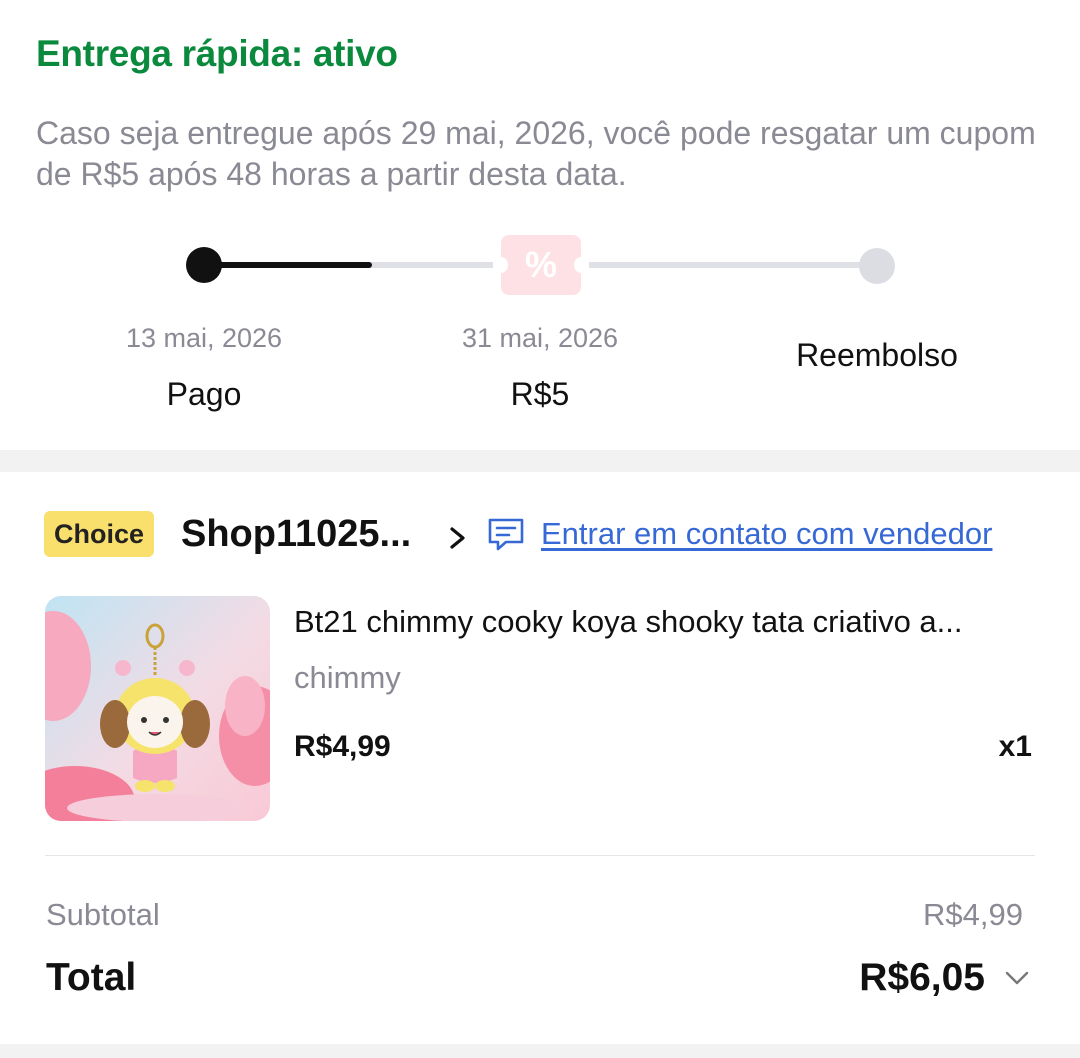  I want to click on step-coupon-date: 31 mai, 2026, so click(540, 338).